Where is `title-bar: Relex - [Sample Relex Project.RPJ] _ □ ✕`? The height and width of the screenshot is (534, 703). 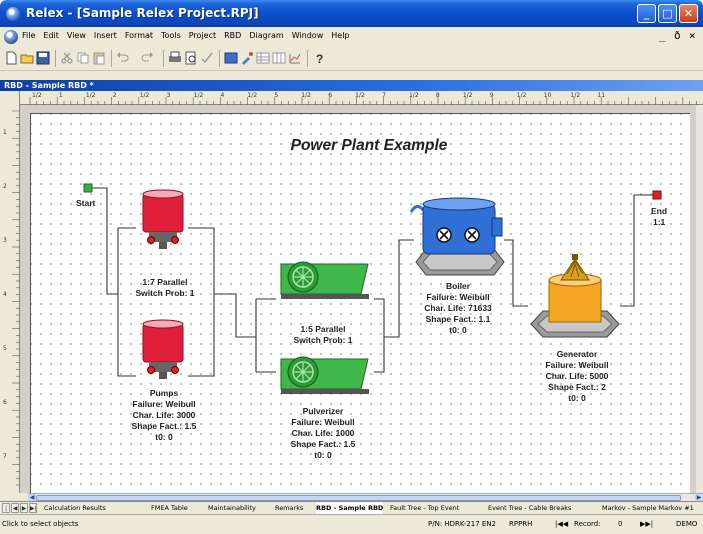 title-bar: Relex - [Sample Relex Project.RPJ] _ □ ✕ is located at coordinates (351, 13).